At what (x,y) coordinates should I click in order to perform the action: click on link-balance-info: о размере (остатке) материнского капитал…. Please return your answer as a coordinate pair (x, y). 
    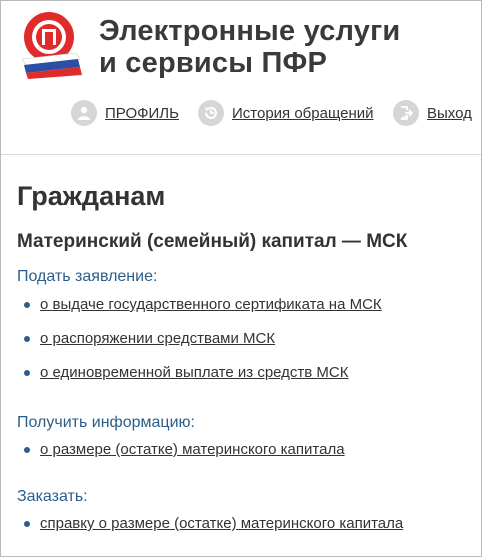
    Looking at the image, I should click on (192, 449).